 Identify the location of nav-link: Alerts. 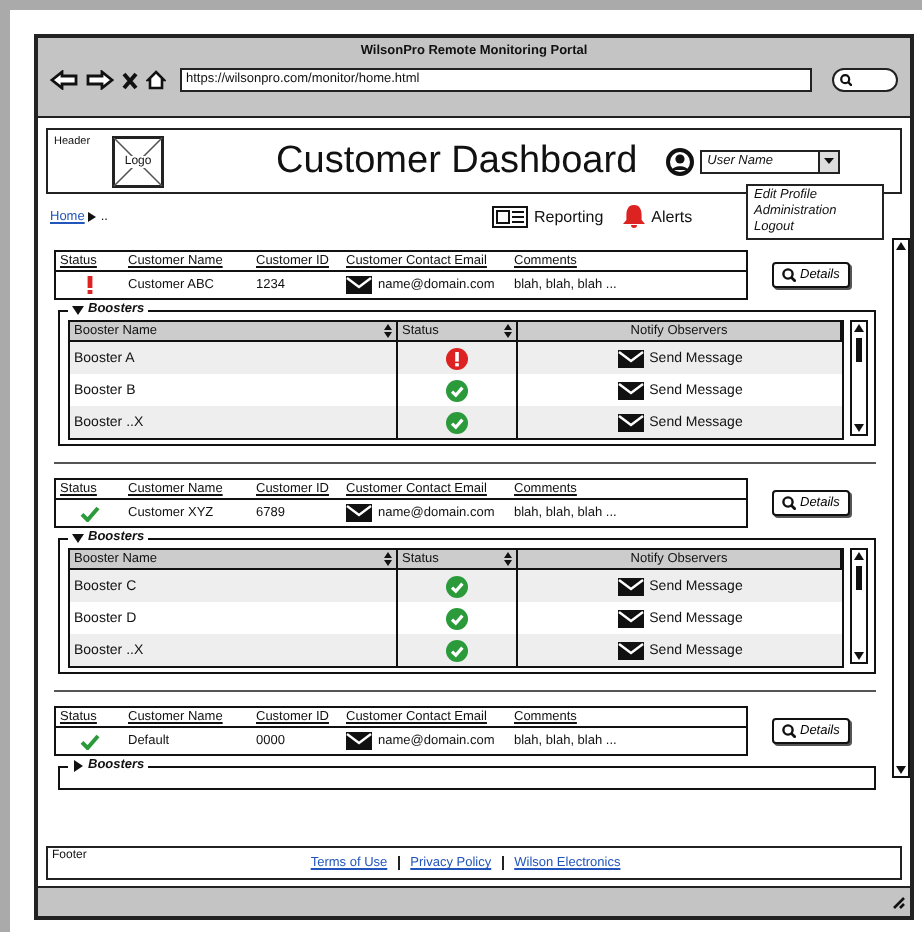
(672, 216).